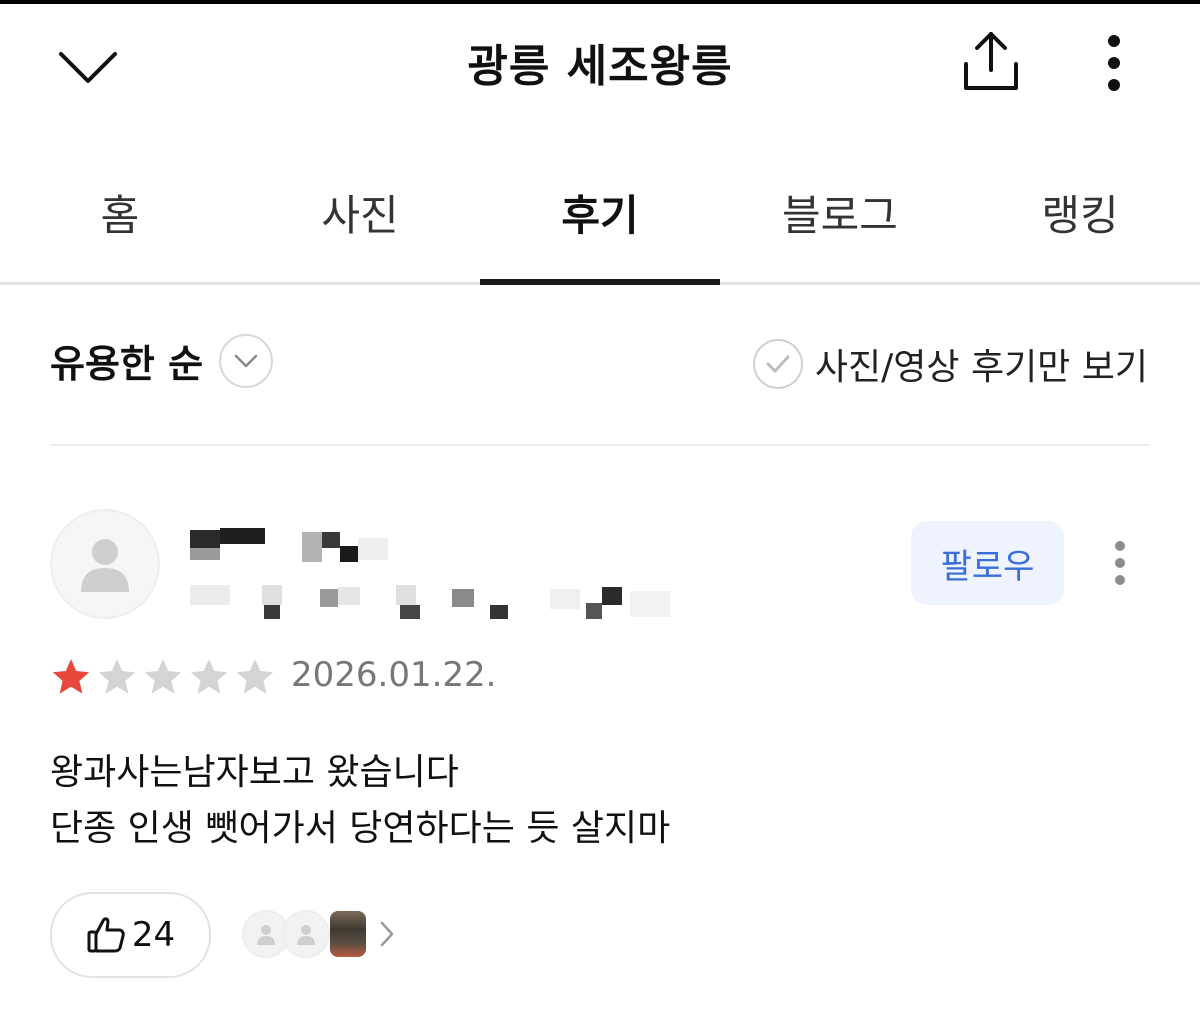 This screenshot has height=1023, width=1200. Describe the element at coordinates (360, 801) in the screenshot. I see `review-text: 왕과사는남자보고 왔습니다 단종 인생 뺏어가서 당연하다는 듯 살지마` at that location.